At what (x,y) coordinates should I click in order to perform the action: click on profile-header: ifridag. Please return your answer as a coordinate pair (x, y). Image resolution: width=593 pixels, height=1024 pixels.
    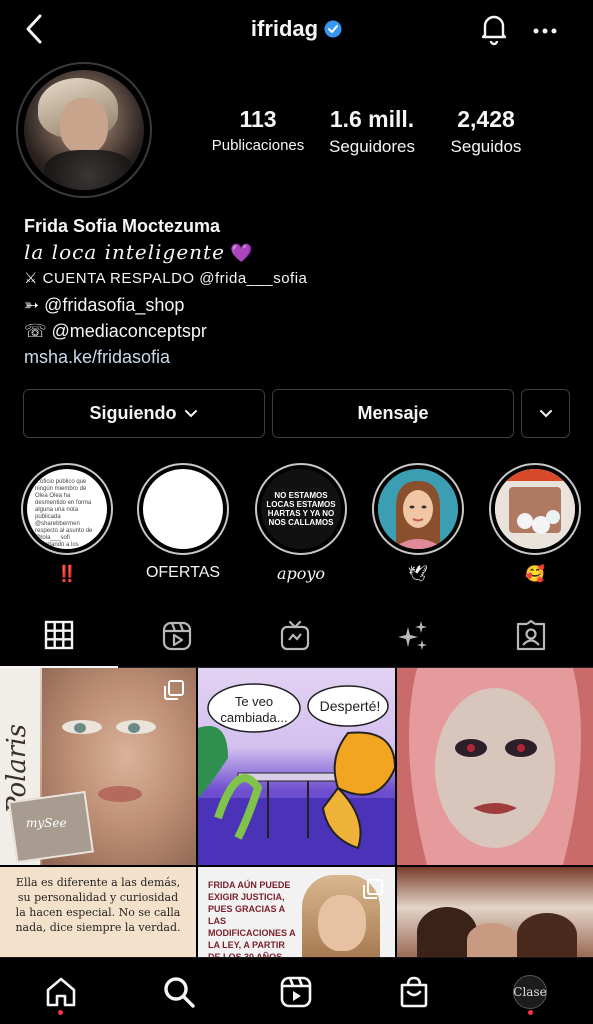
    Looking at the image, I should click on (296, 29).